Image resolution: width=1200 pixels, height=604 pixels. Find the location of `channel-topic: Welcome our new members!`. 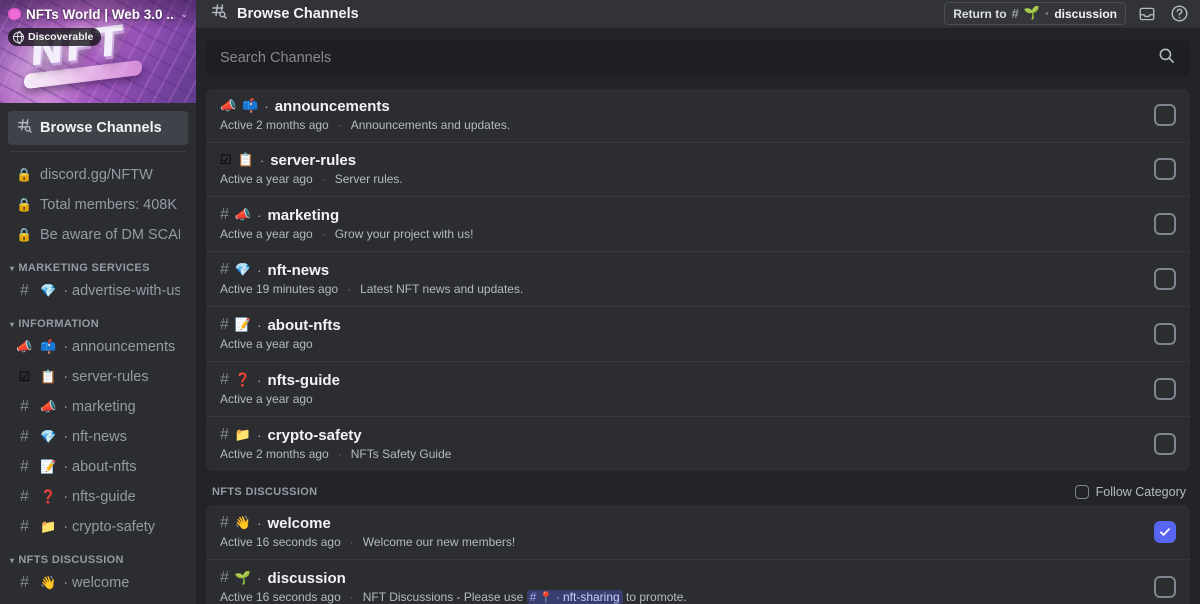

channel-topic: Welcome our new members! is located at coordinates (439, 542).